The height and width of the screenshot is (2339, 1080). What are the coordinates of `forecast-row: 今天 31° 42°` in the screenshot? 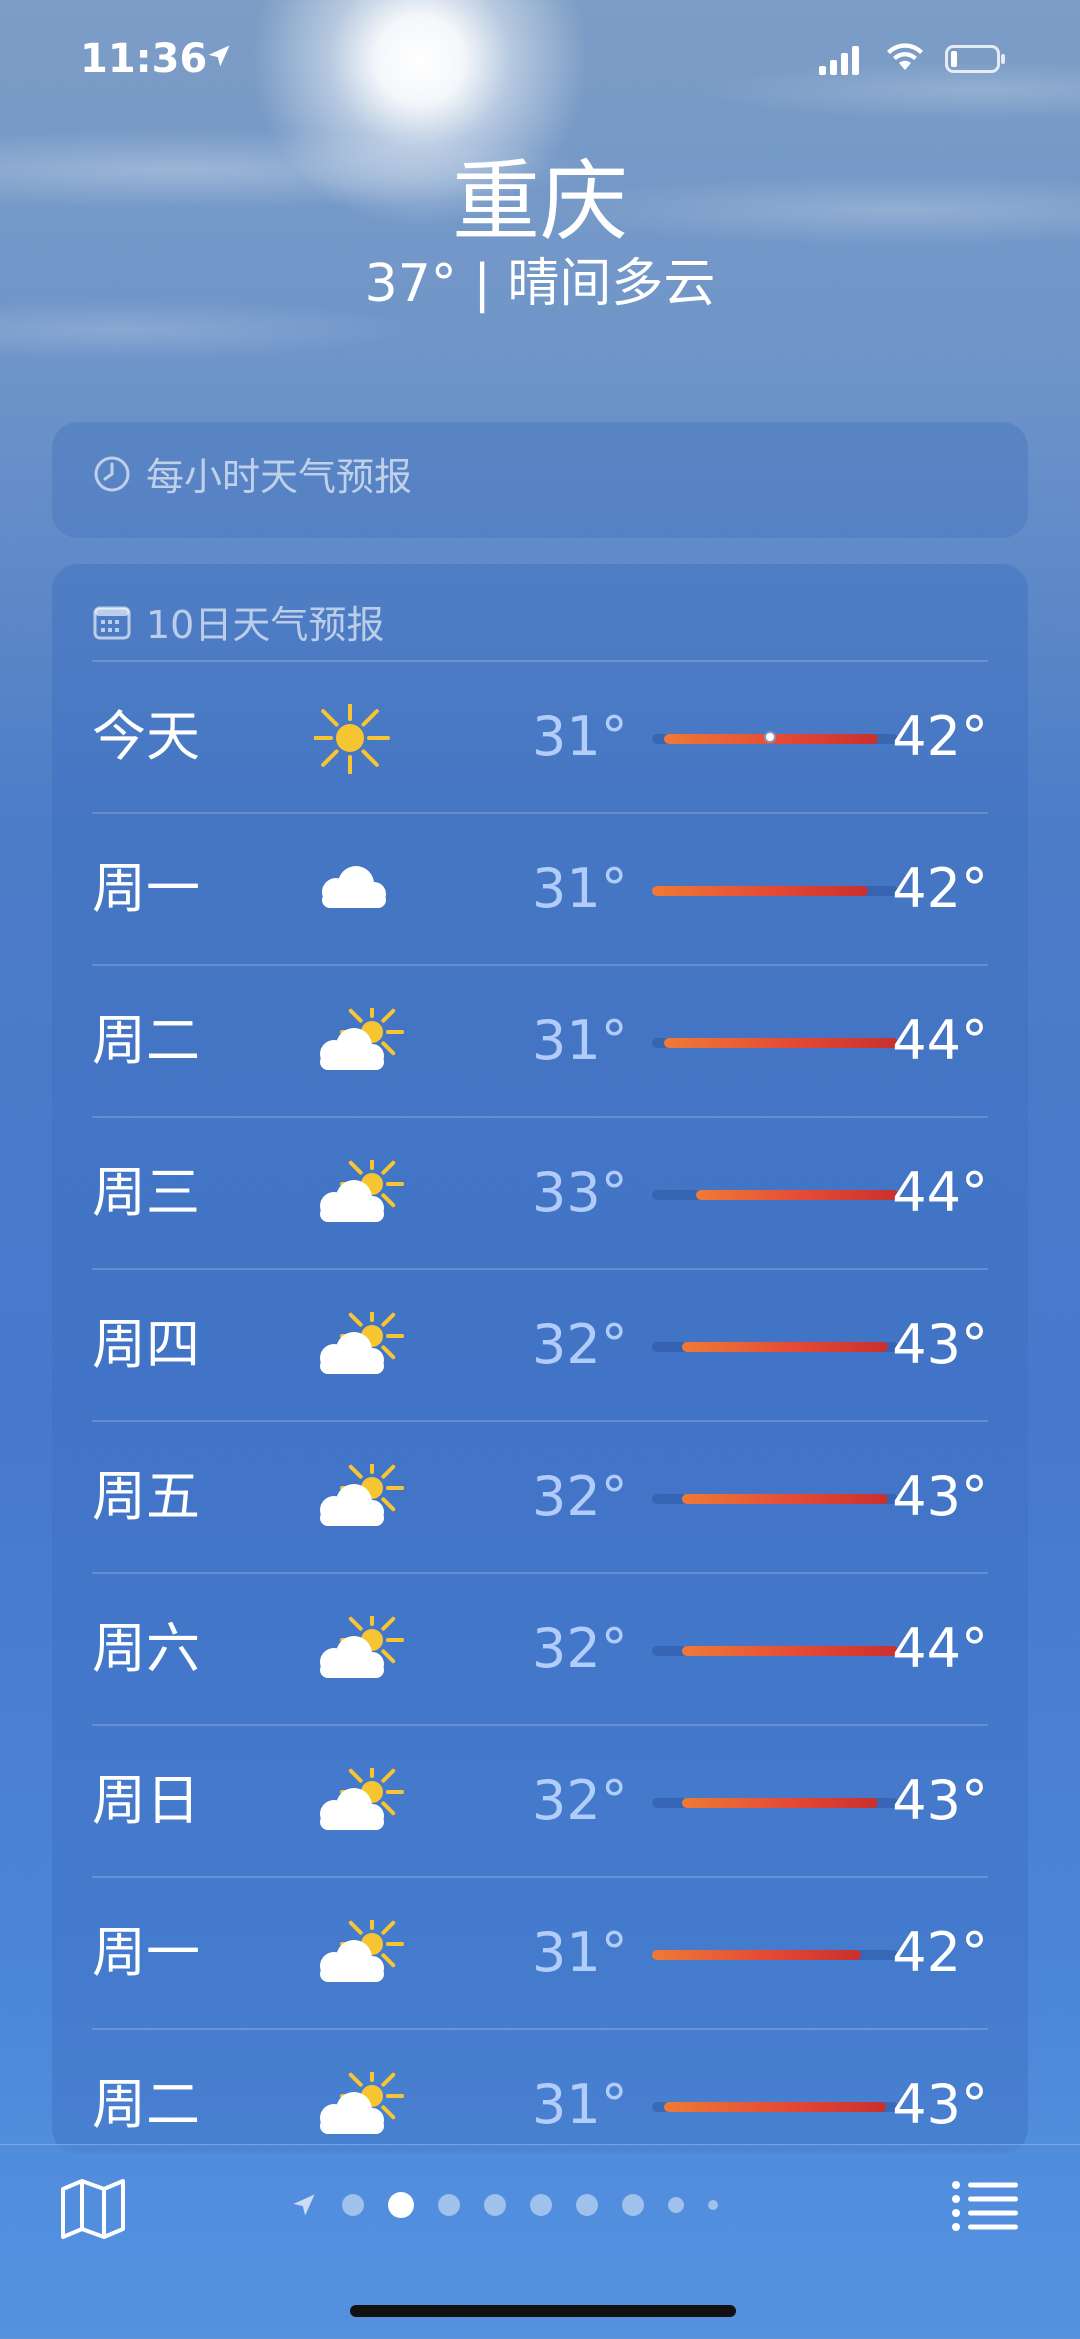 It's located at (540, 736).